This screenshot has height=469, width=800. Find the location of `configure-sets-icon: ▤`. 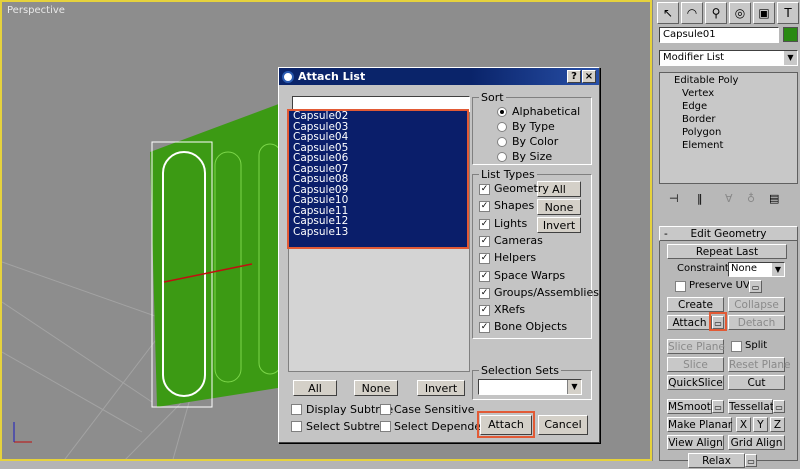

configure-sets-icon: ▤ is located at coordinates (774, 198).